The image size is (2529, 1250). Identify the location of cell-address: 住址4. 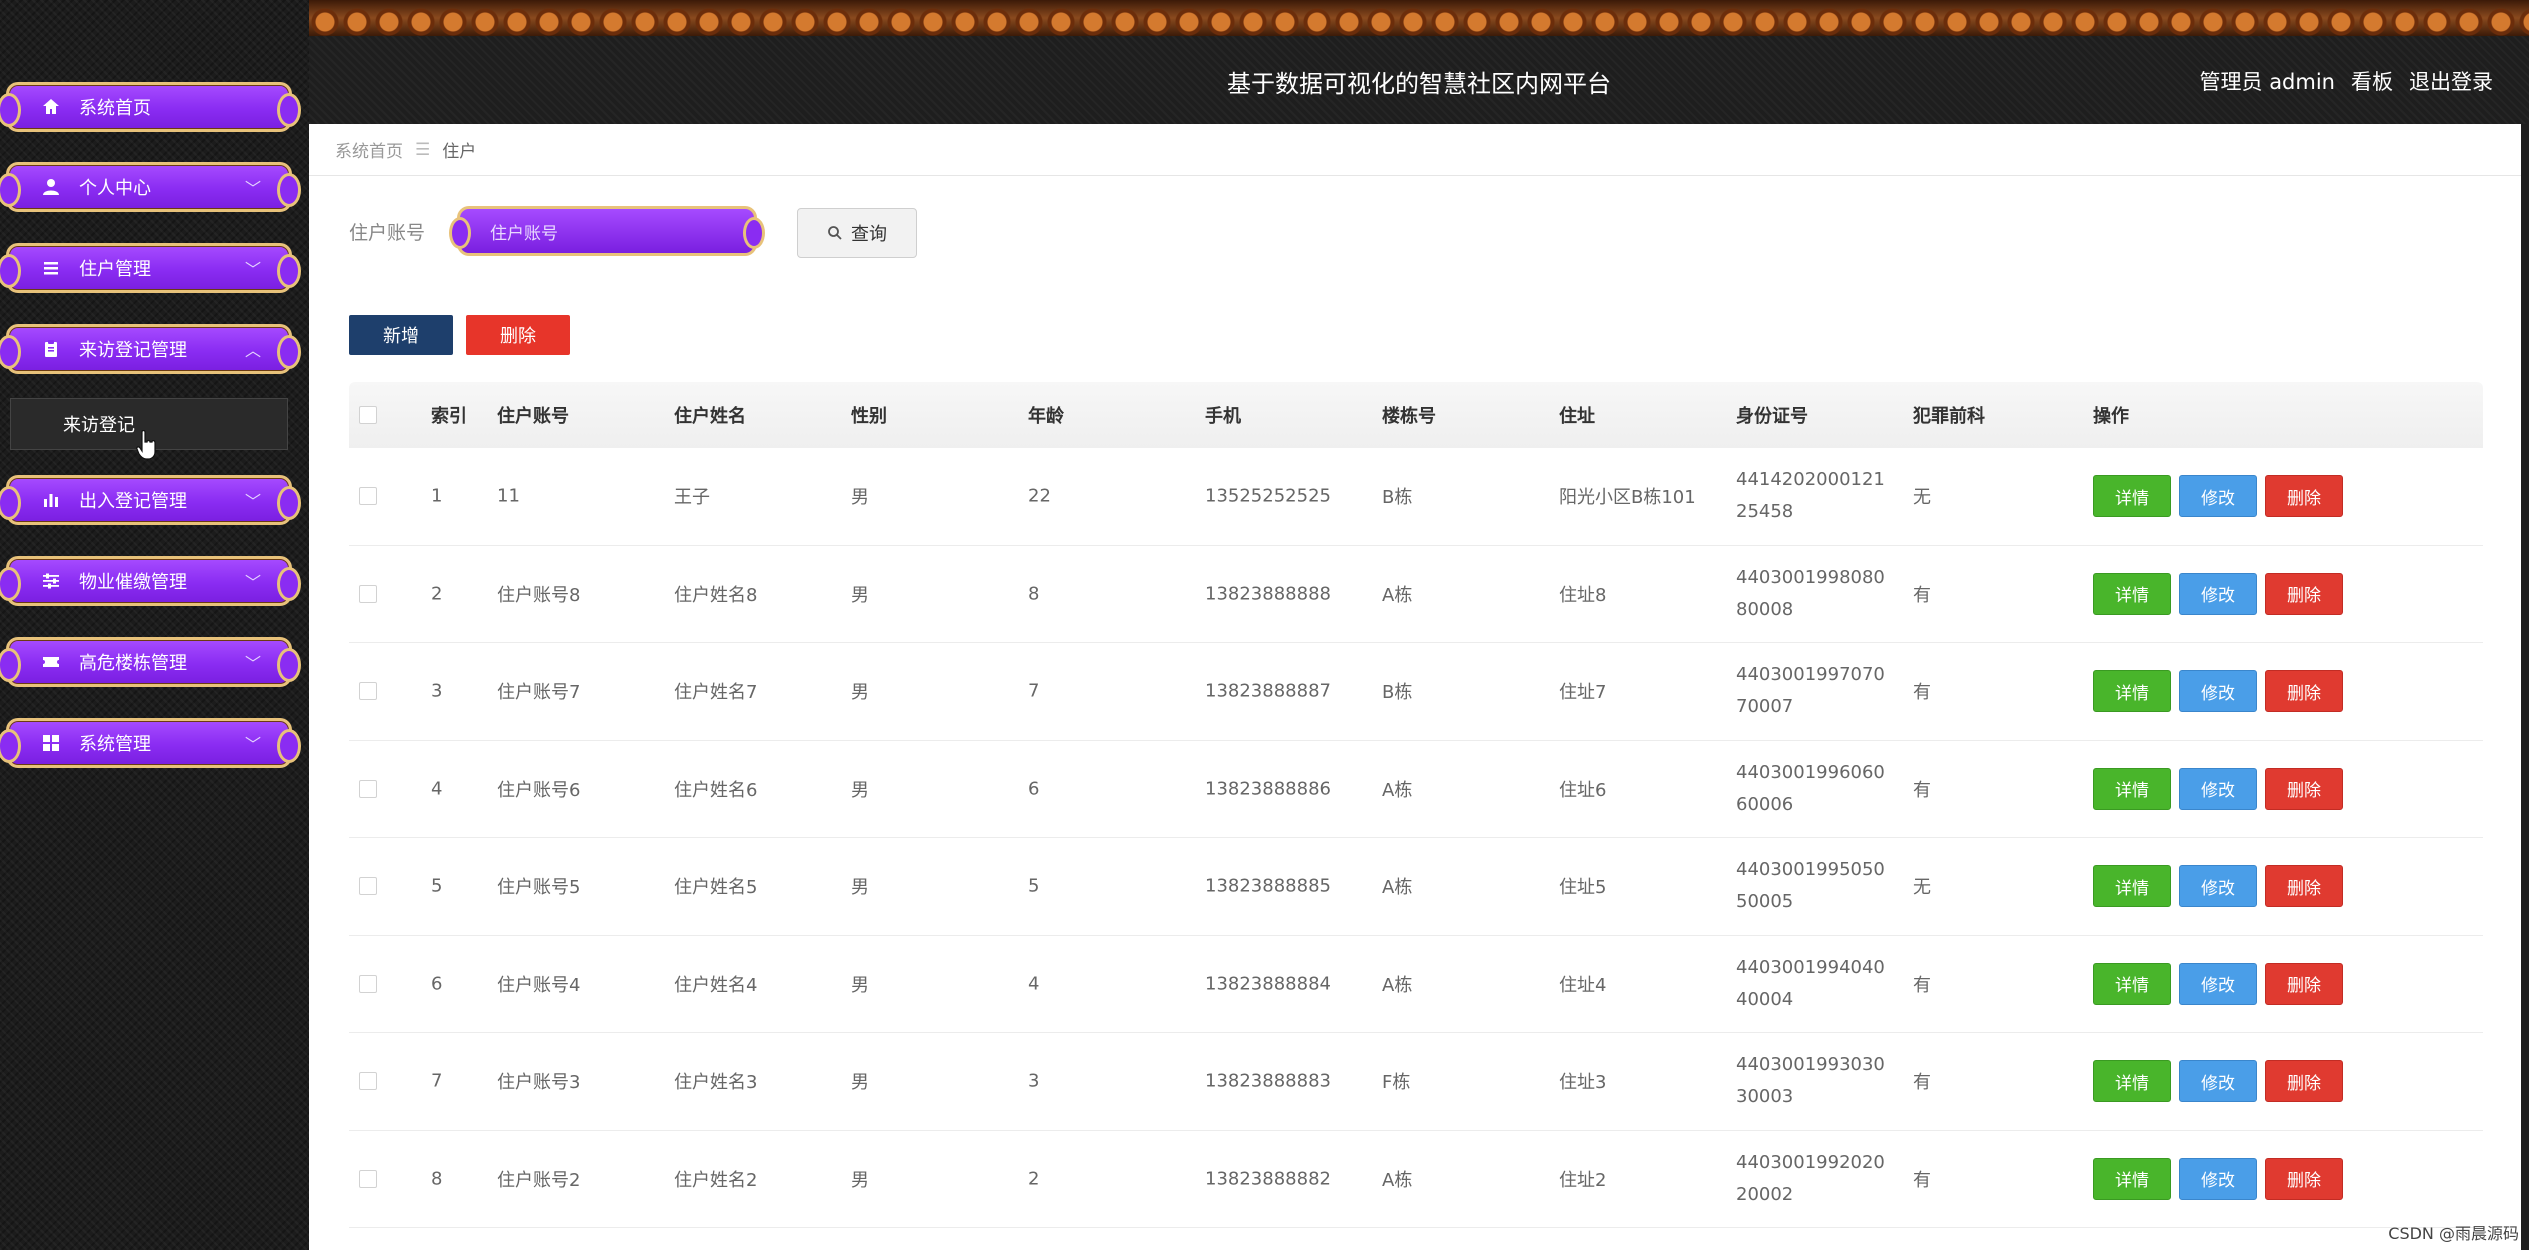
(1583, 985).